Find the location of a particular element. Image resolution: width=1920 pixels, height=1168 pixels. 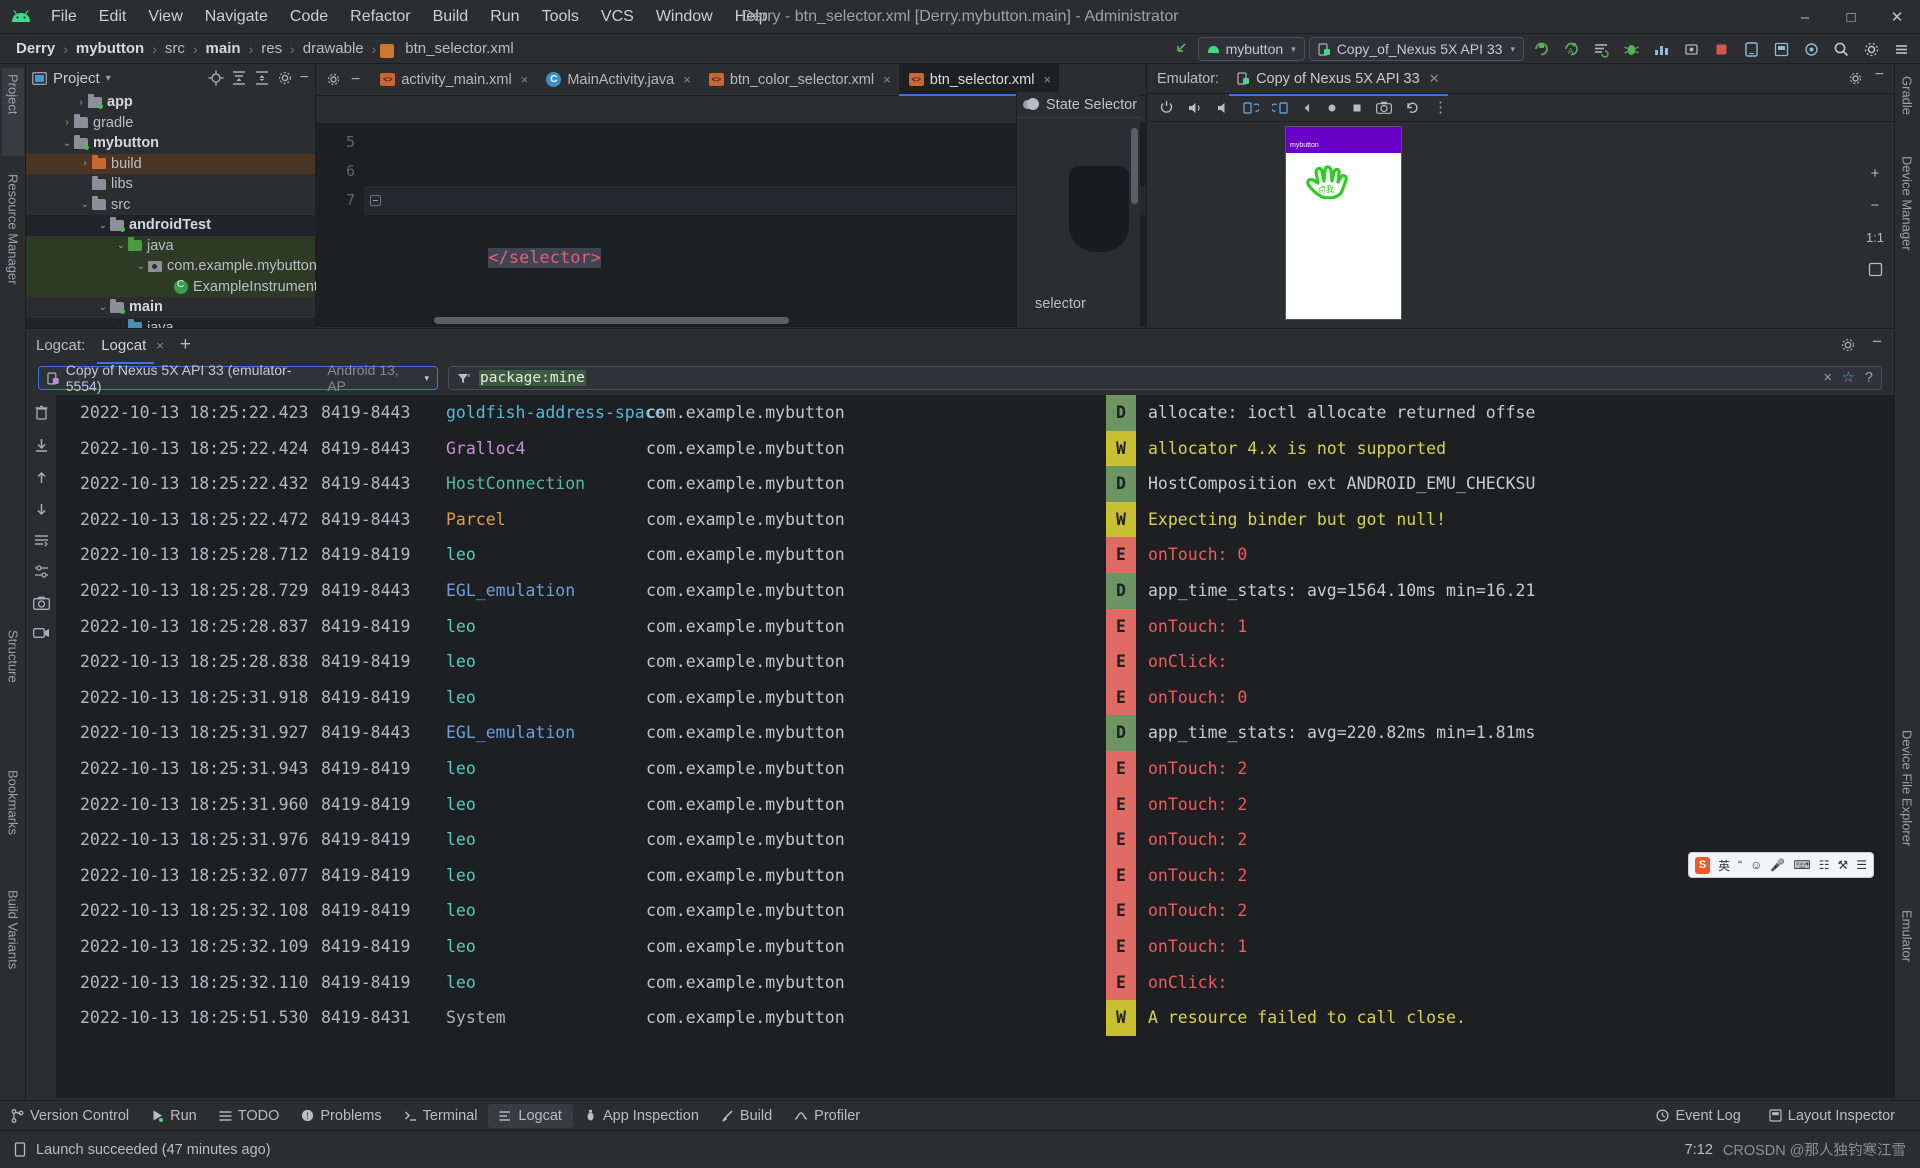

tree-item-libs: libs is located at coordinates (170, 184).